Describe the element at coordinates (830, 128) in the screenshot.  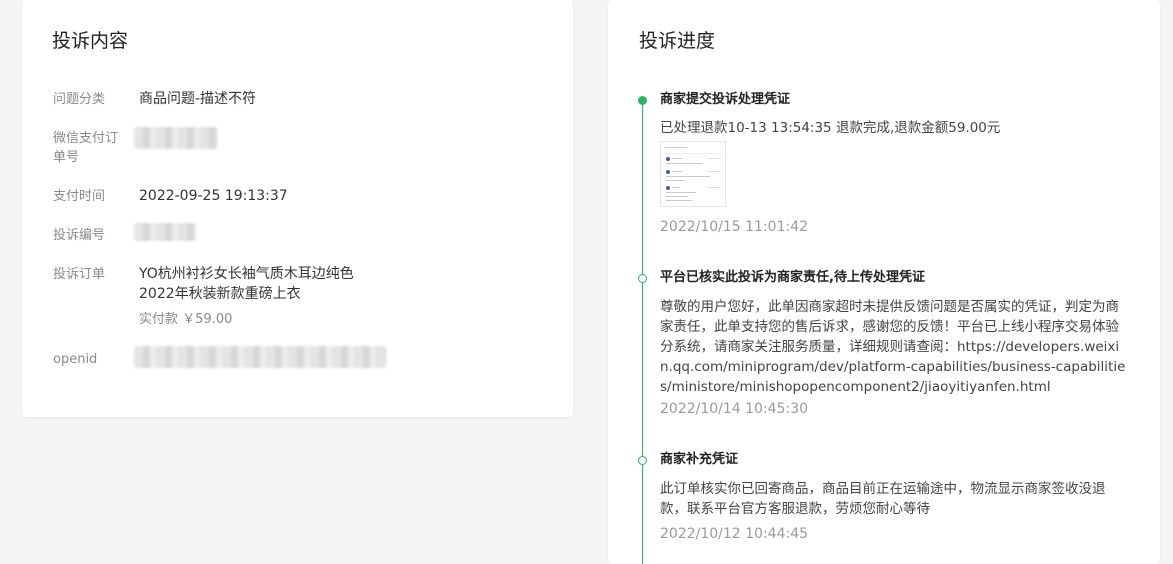
I see `timeline-event-description: 已处理退款10-13 13:54:35 退款完成,退款金额59.00元` at that location.